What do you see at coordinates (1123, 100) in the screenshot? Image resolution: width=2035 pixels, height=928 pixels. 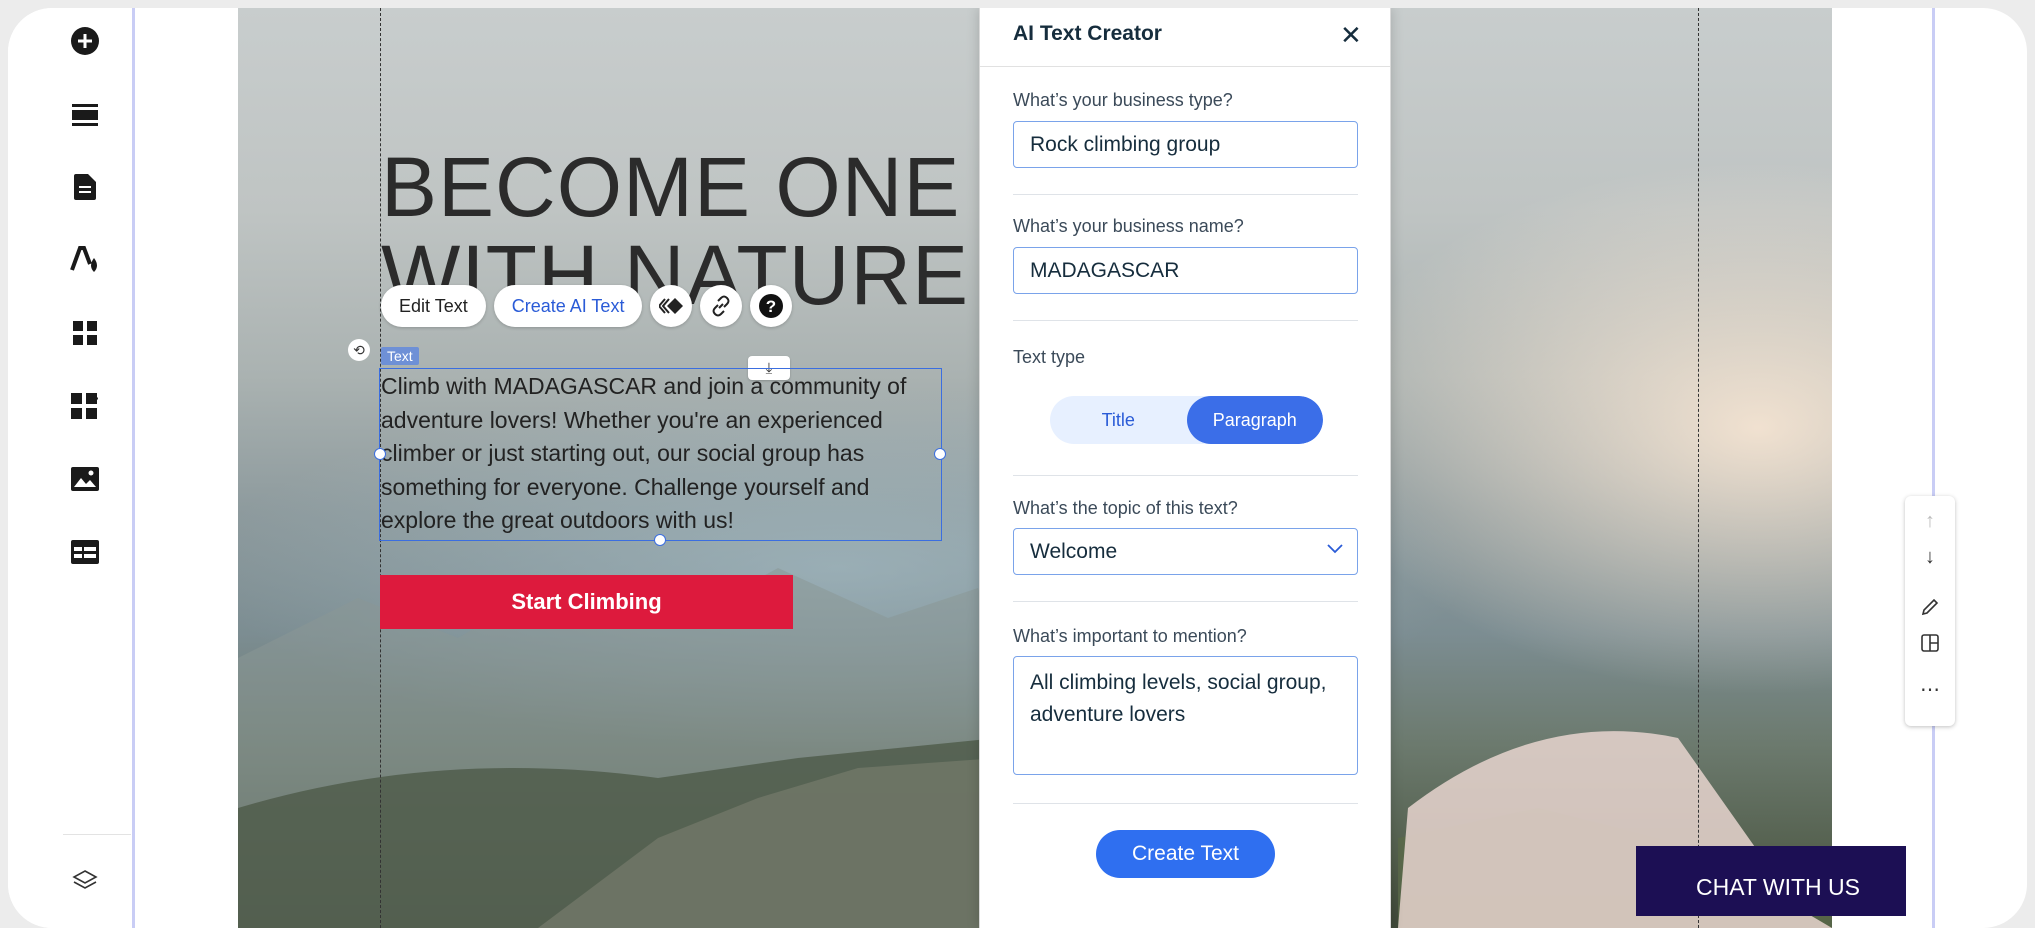 I see `business-type-label: What’s your business type?` at bounding box center [1123, 100].